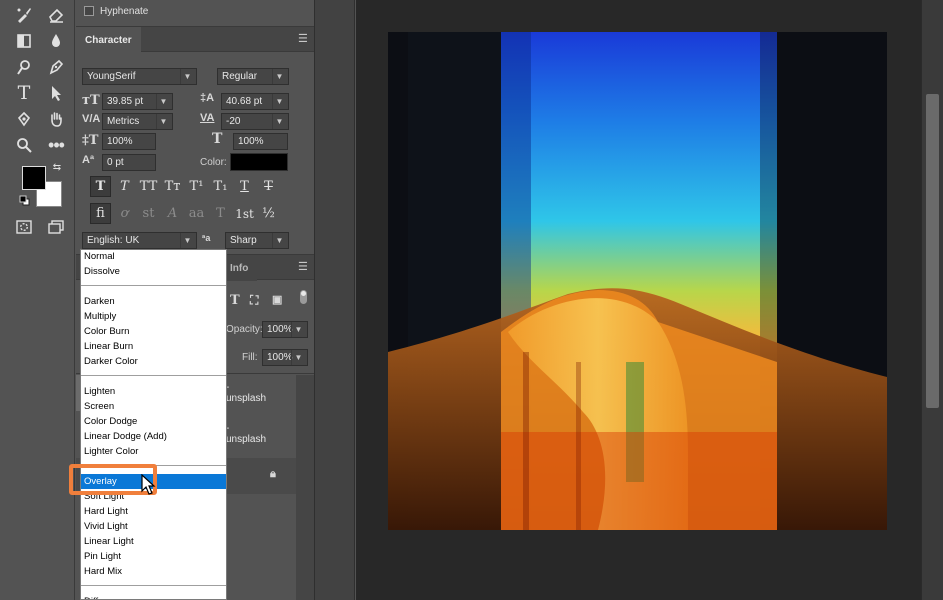 This screenshot has width=943, height=600. What do you see at coordinates (99, 301) in the screenshot?
I see `blend-mode-option: Darken` at bounding box center [99, 301].